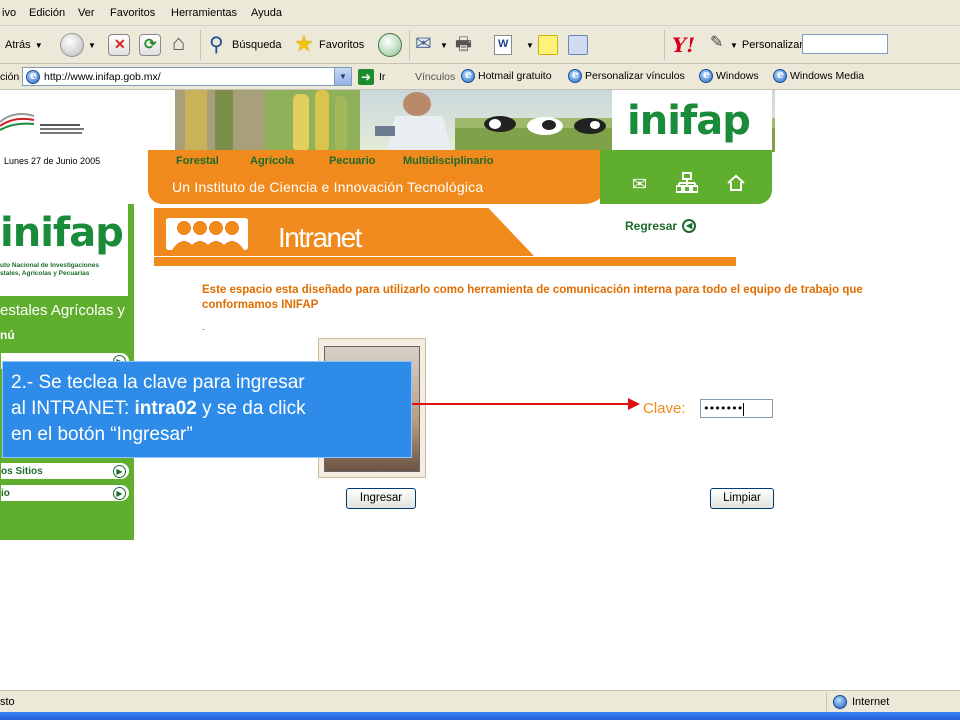 Image resolution: width=960 pixels, height=720 pixels. What do you see at coordinates (10, 77) in the screenshot?
I see `address-label: ción` at bounding box center [10, 77].